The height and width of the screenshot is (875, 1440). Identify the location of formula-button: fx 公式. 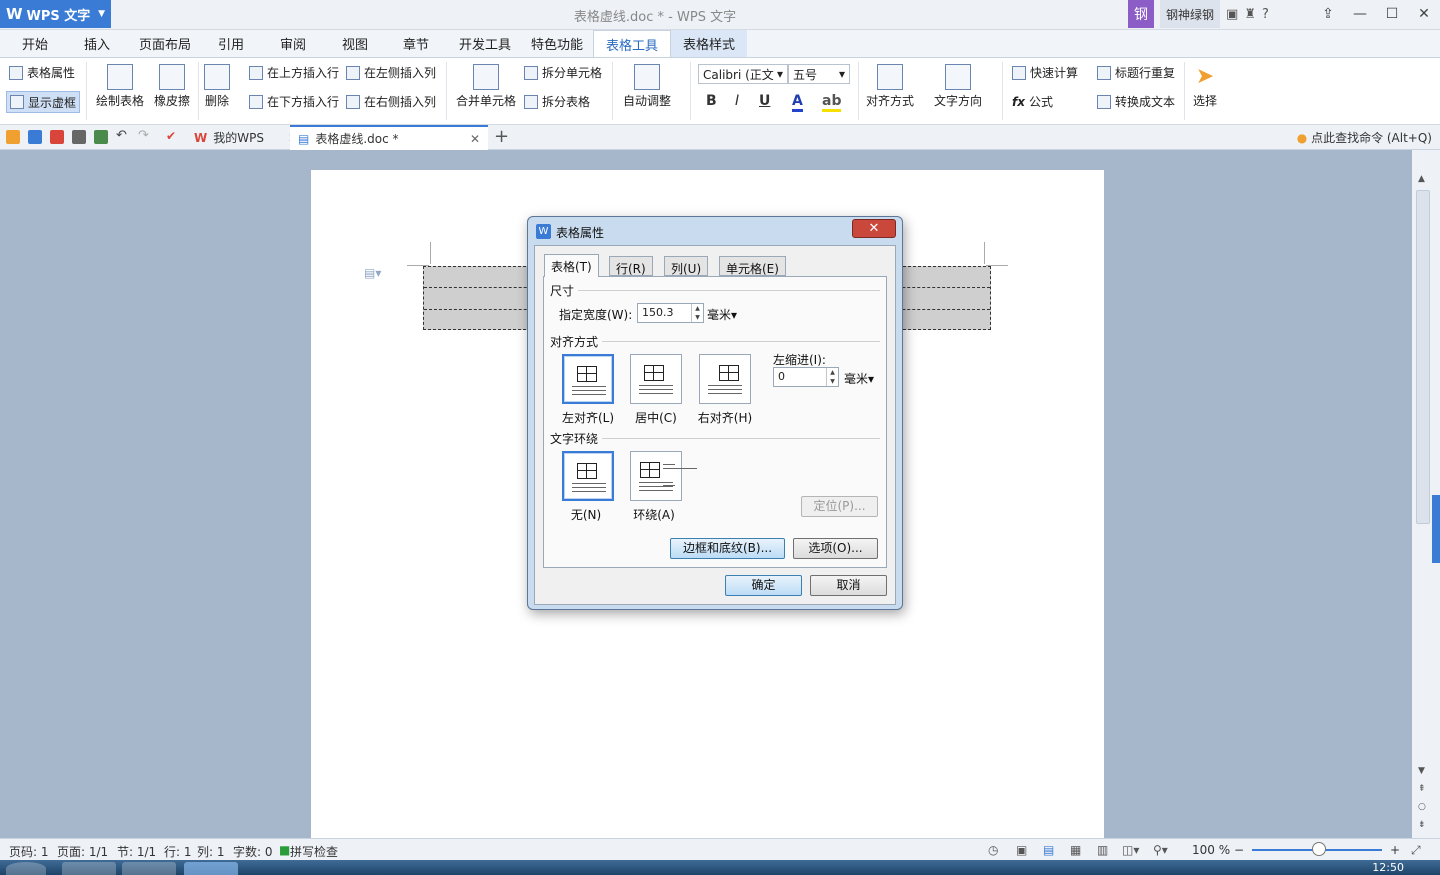
(1032, 101).